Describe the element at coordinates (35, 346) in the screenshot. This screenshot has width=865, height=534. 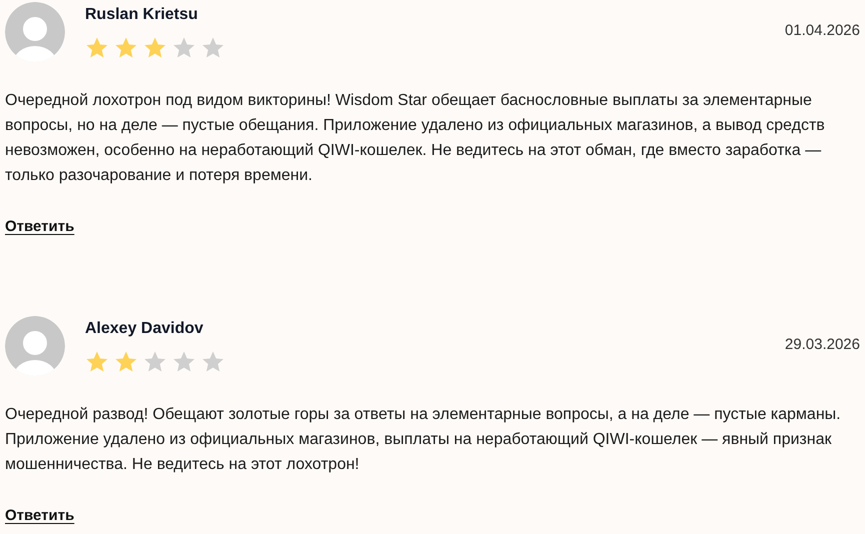
I see `avatar-icon` at that location.